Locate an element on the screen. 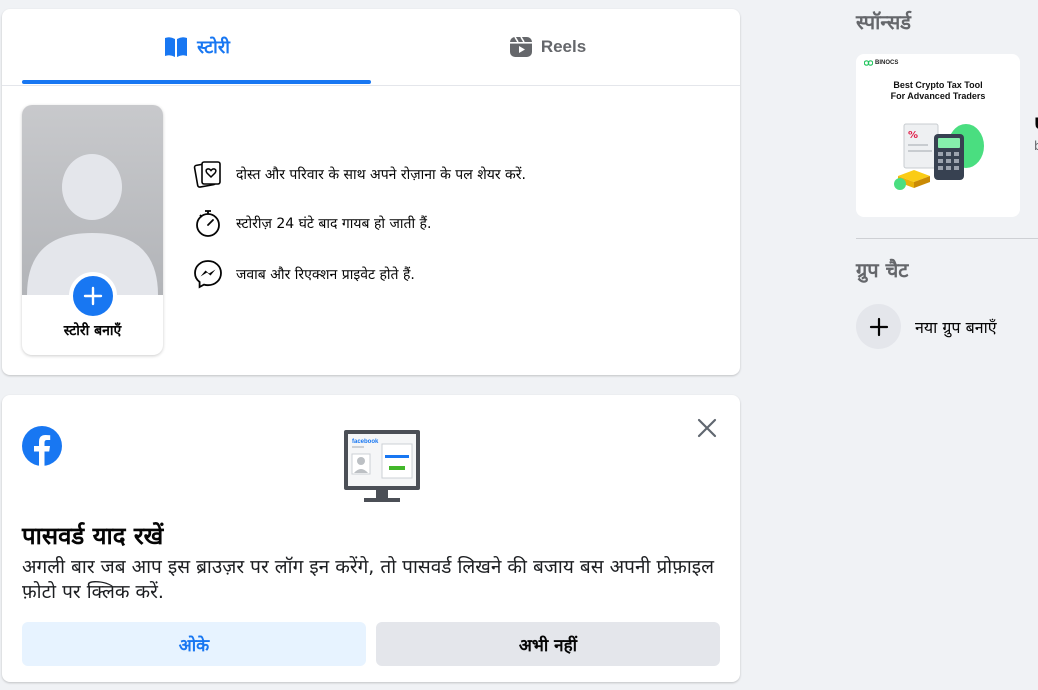 The height and width of the screenshot is (690, 1038). messenger-icon is located at coordinates (208, 274).